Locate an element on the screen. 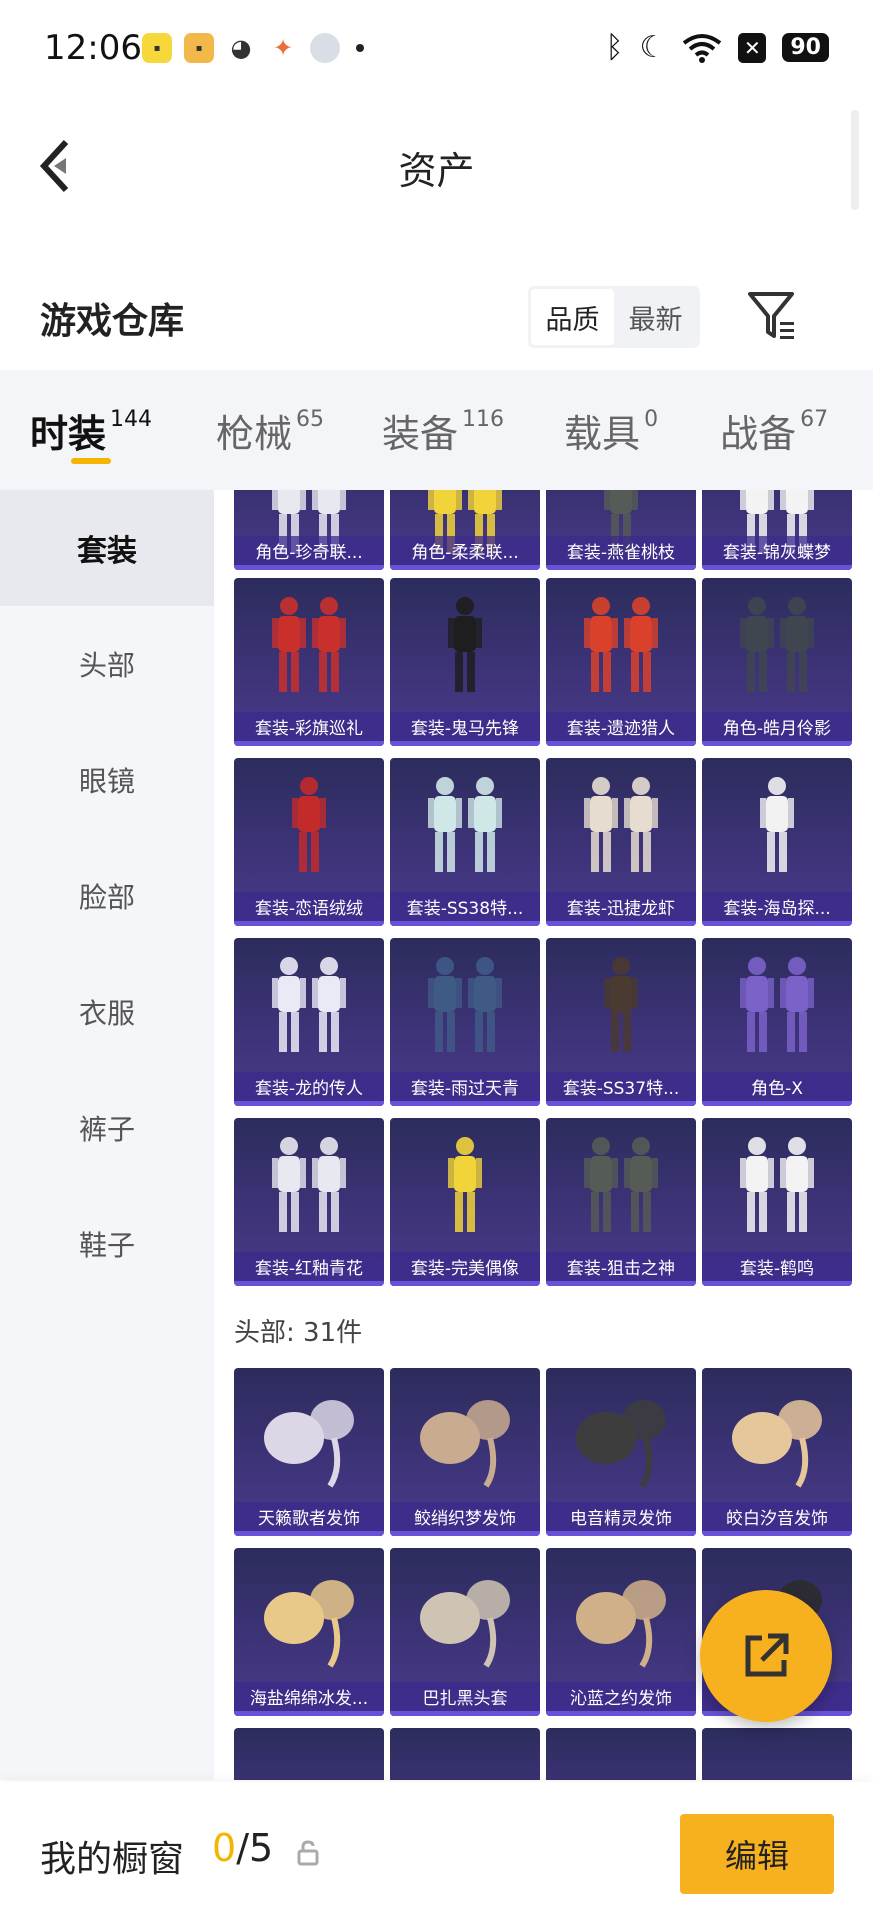 This screenshot has width=873, height=1920. suit-card: 套装-完美偶像 is located at coordinates (465, 1202).